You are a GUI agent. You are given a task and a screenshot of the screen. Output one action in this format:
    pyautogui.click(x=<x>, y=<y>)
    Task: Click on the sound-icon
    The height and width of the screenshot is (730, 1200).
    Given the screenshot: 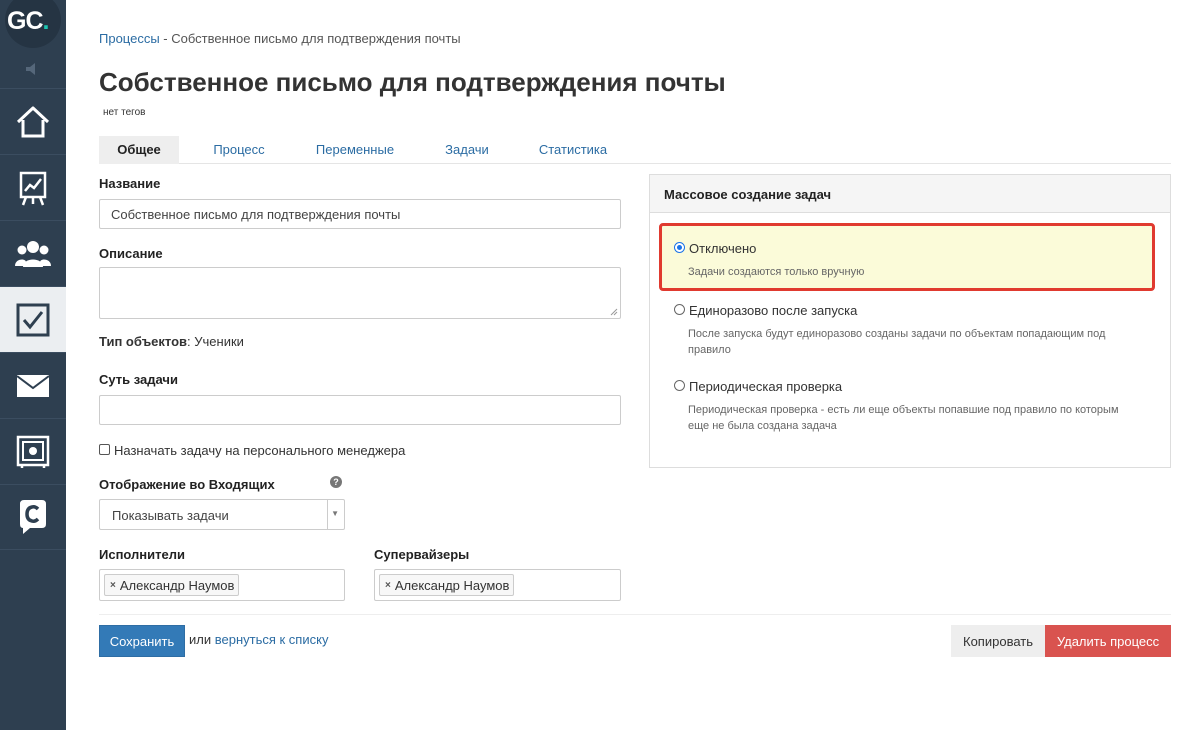 What is the action you would take?
    pyautogui.click(x=33, y=69)
    